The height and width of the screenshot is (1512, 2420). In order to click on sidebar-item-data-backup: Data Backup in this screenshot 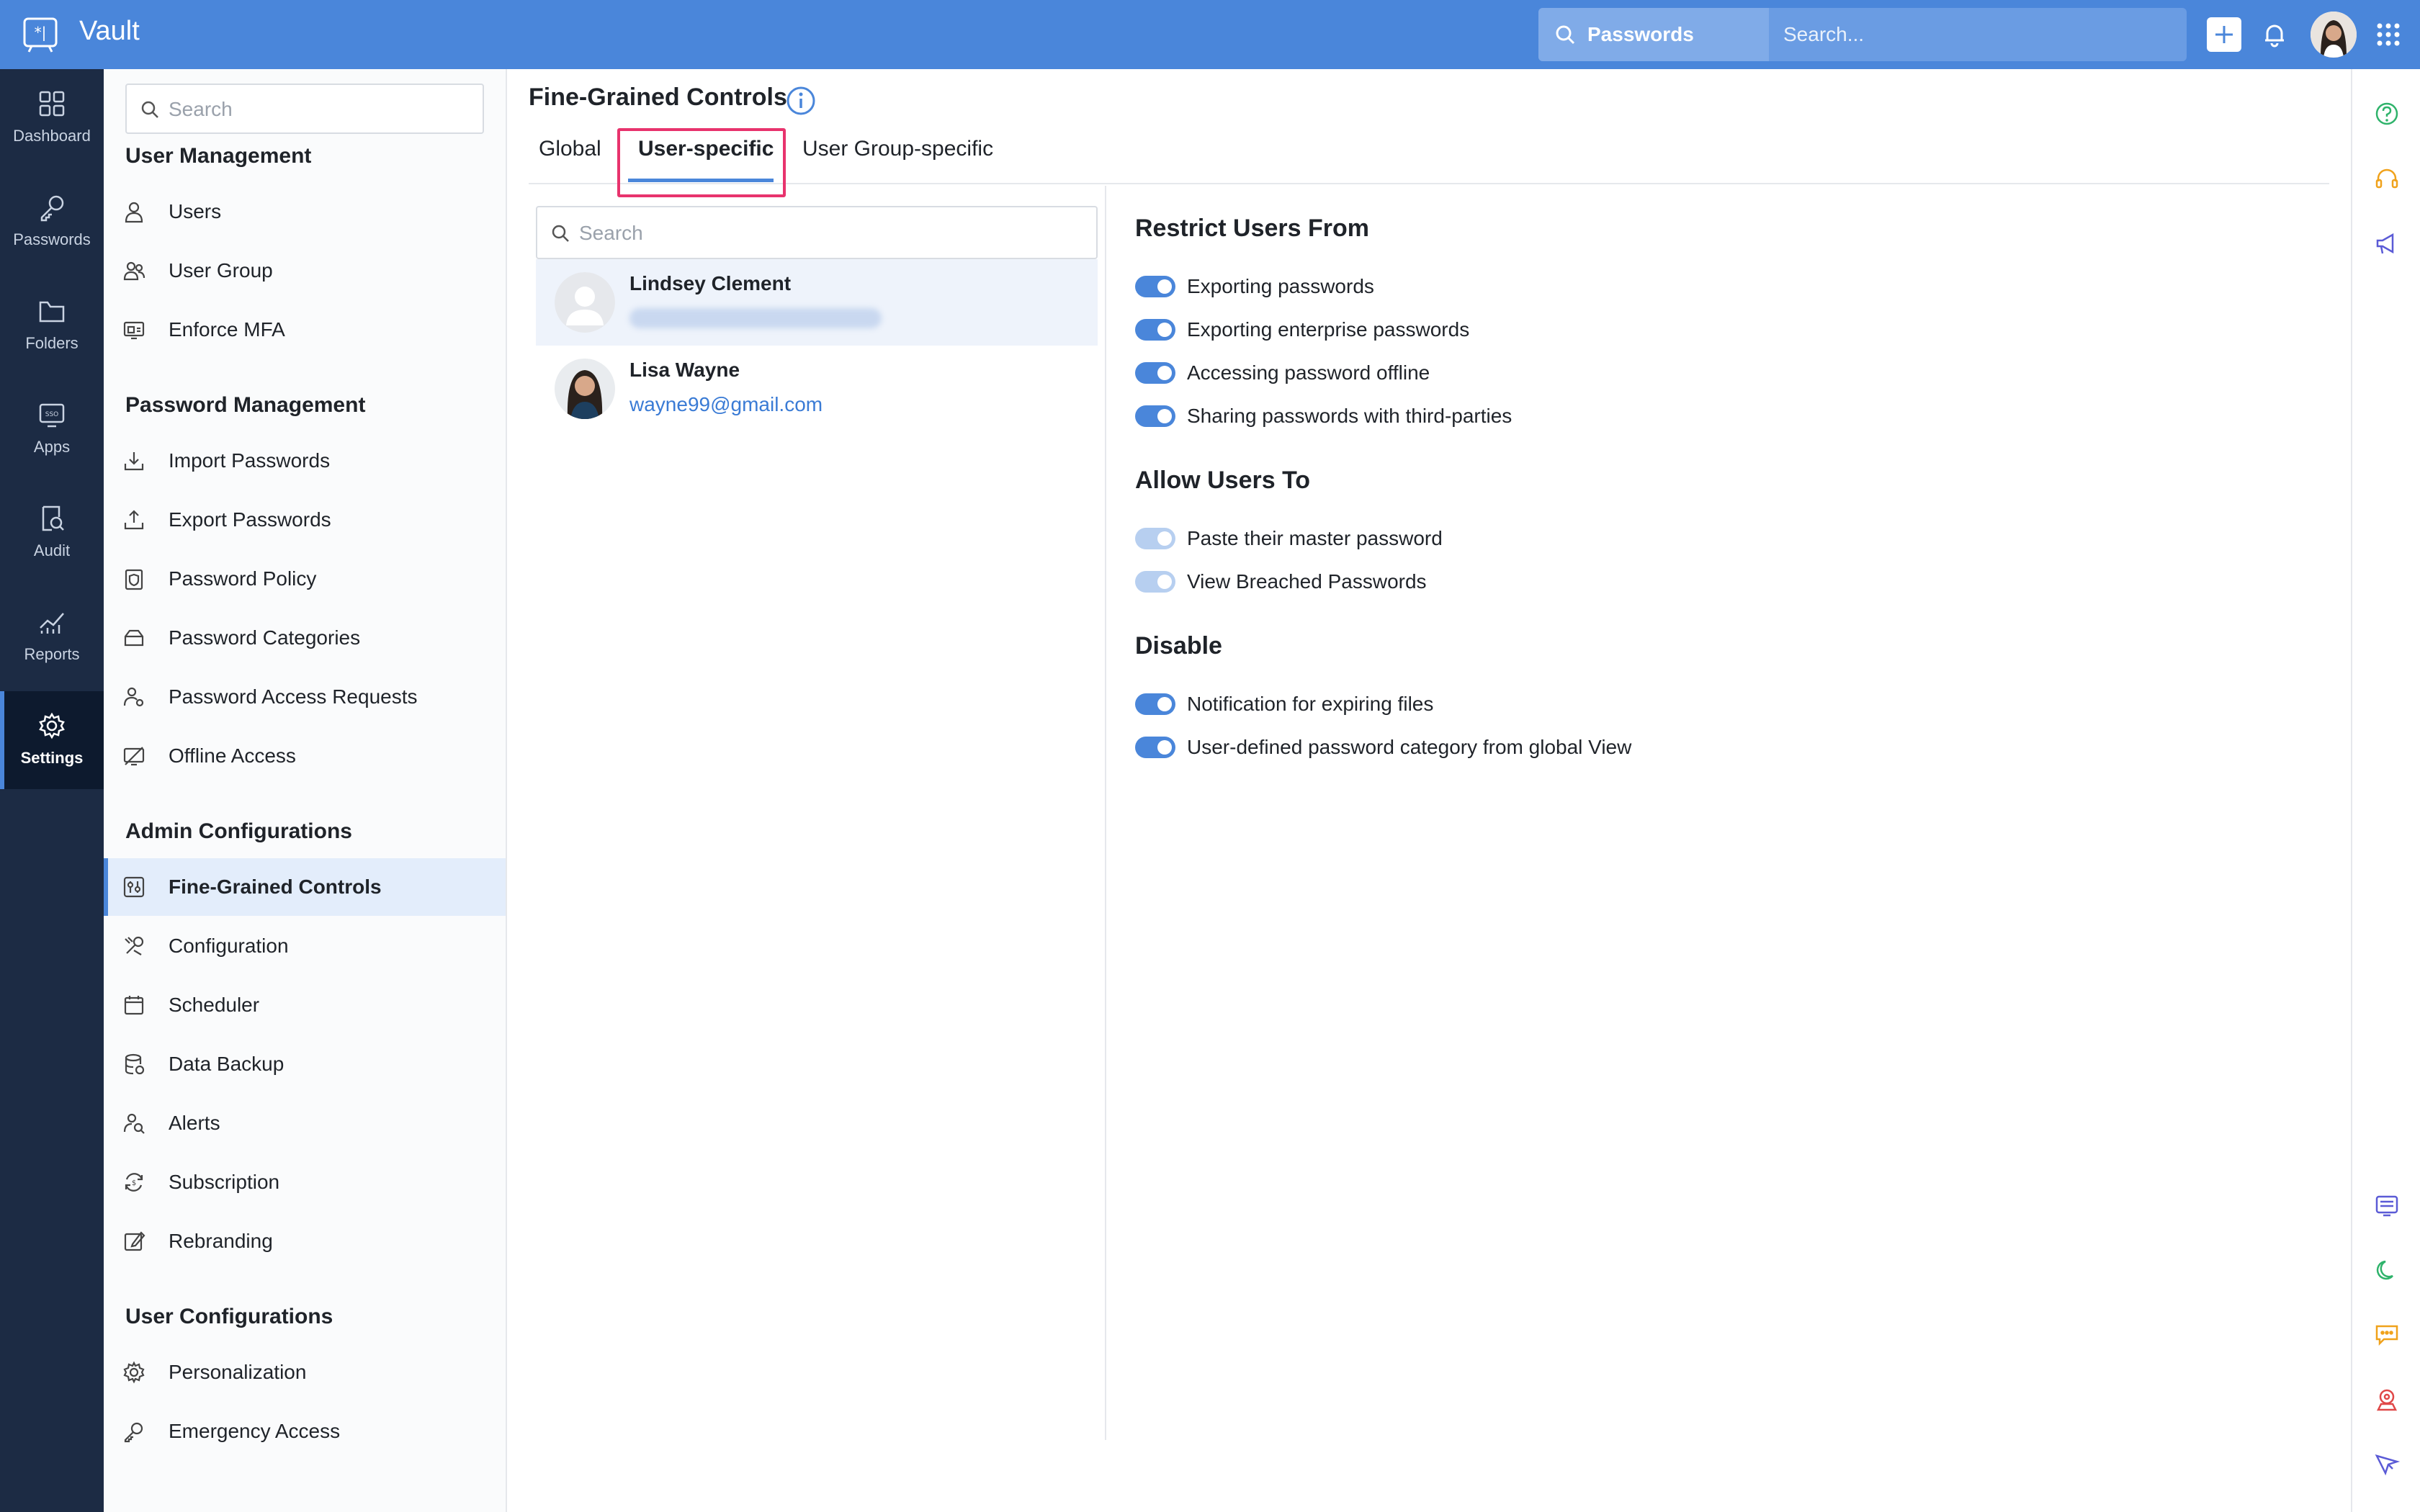, I will do `click(305, 1064)`.